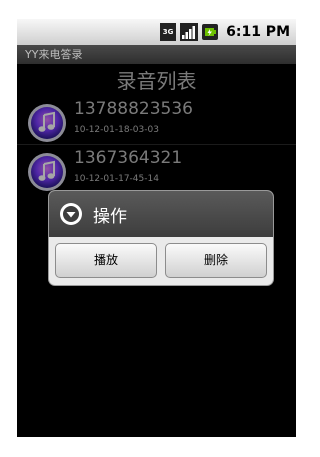 The width and height of the screenshot is (320, 457). What do you see at coordinates (258, 32) in the screenshot?
I see `clock: 6:11 PM` at bounding box center [258, 32].